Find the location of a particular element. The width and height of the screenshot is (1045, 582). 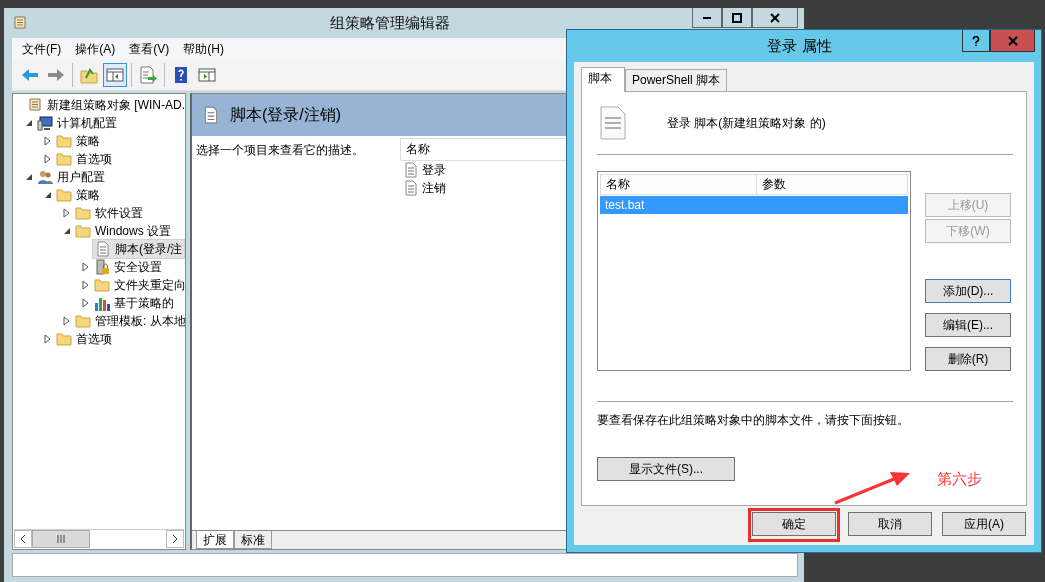

details-title: 脚本(登录/注销) is located at coordinates (286, 114).